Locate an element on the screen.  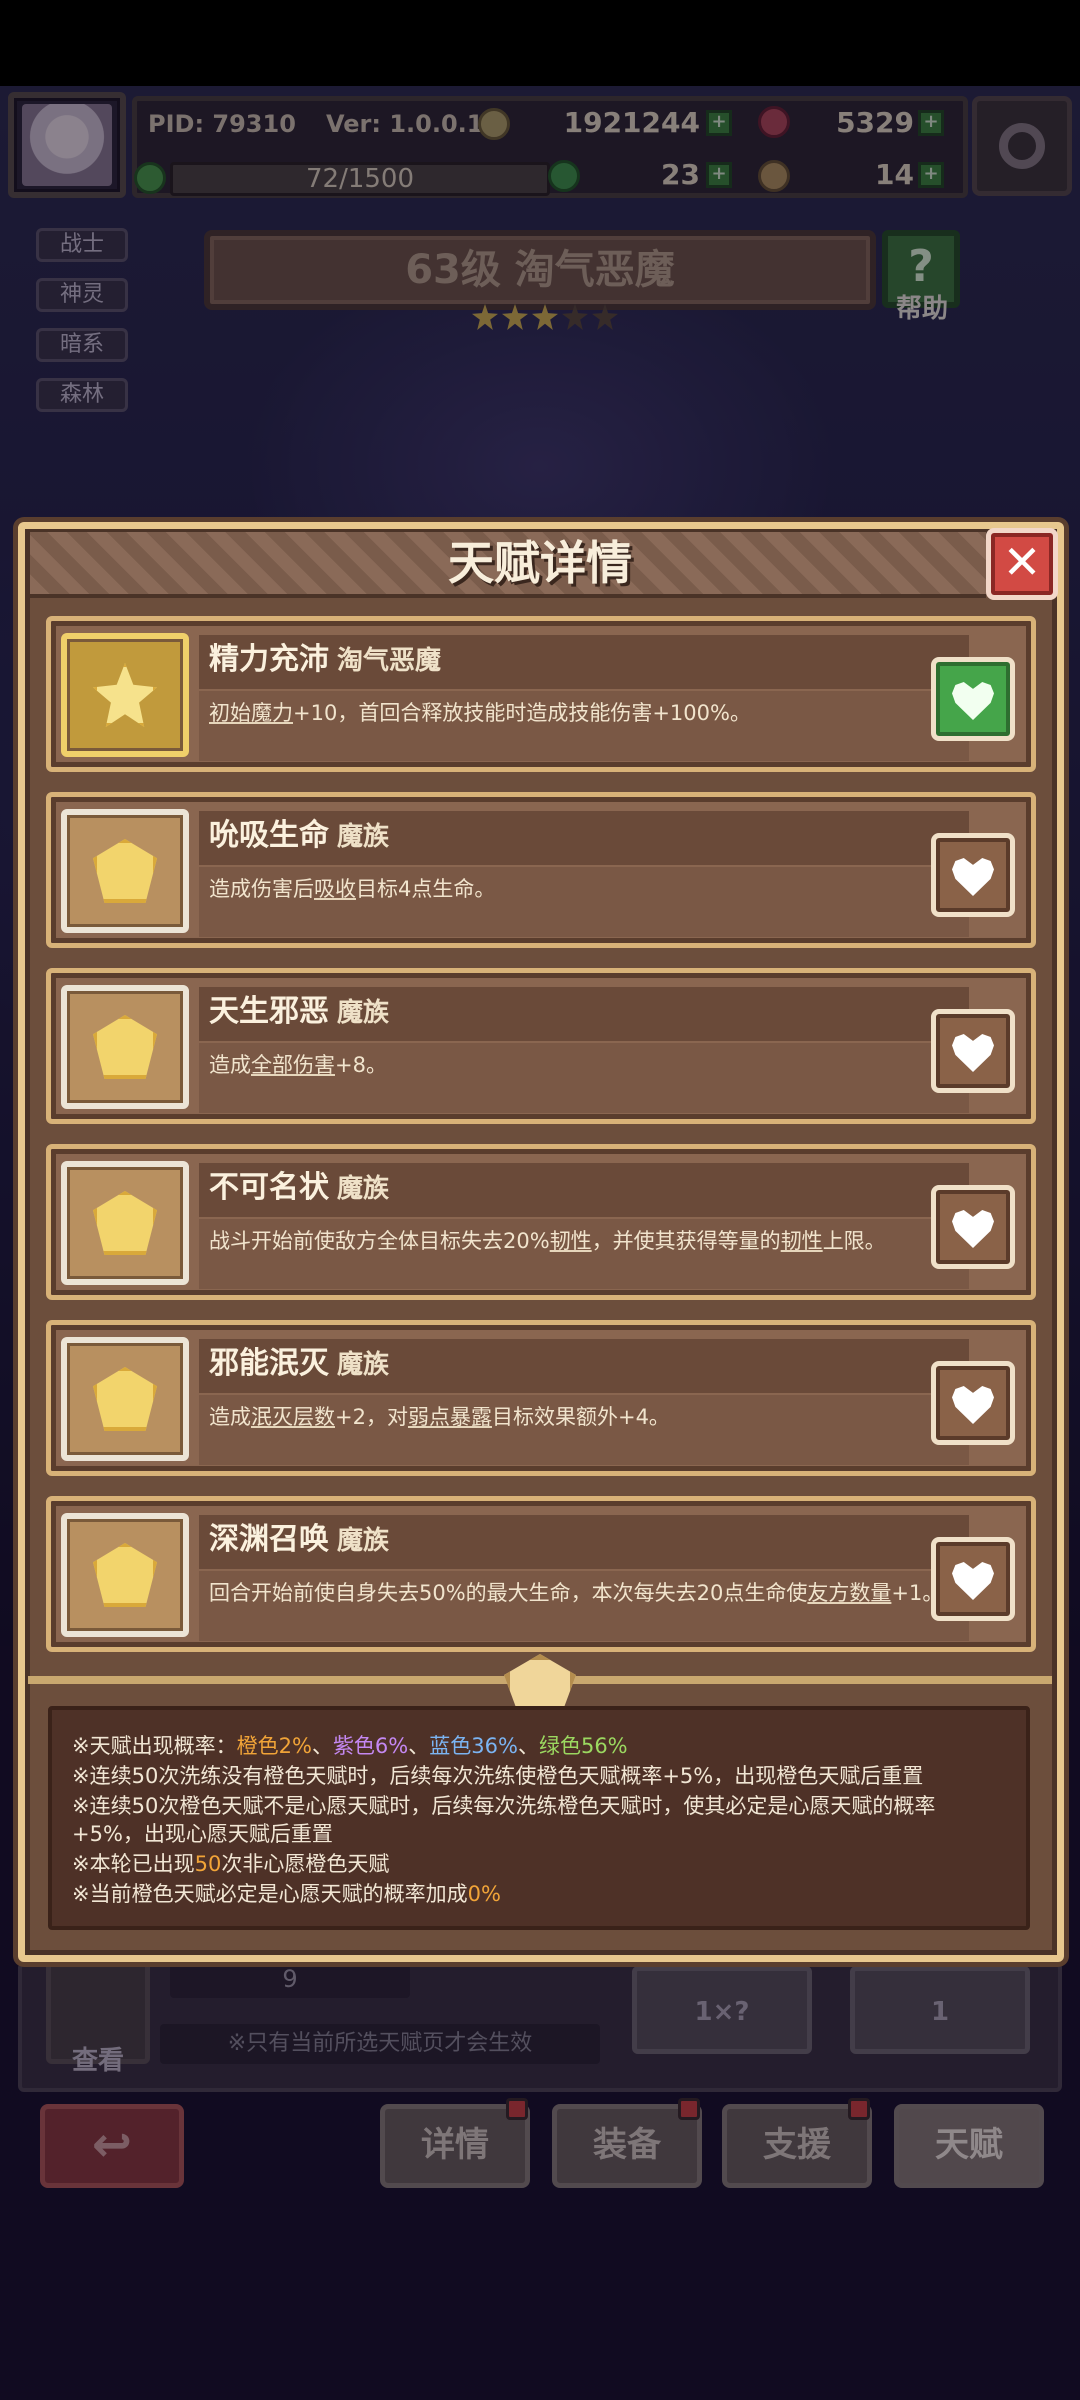
talent-title: 天生邪恶 is located at coordinates (269, 1011).